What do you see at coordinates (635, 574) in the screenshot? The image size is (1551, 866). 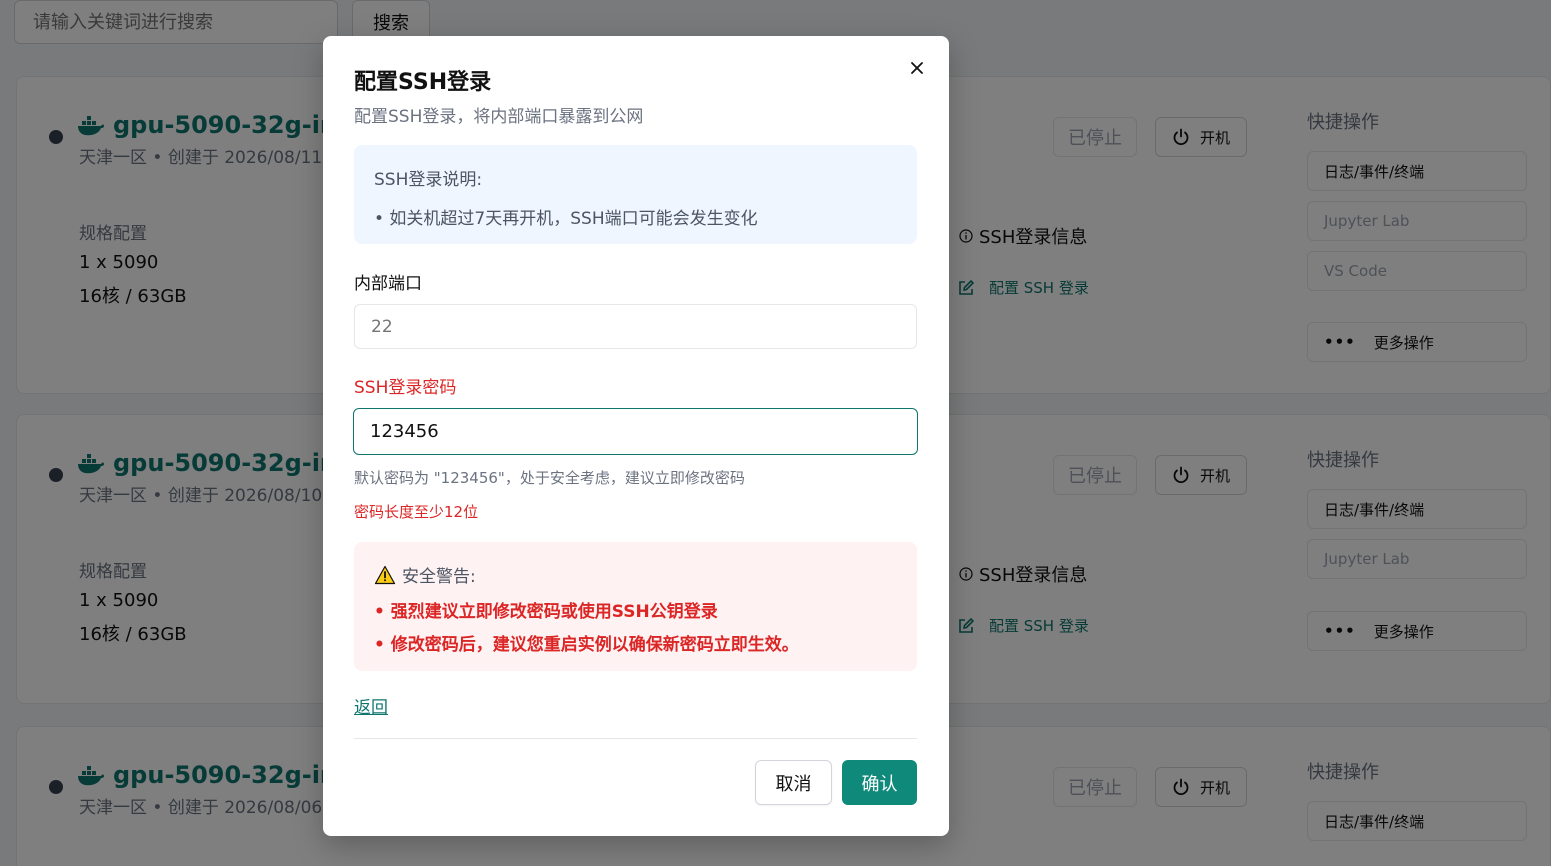 I see `warning-title: 安全警告:` at bounding box center [635, 574].